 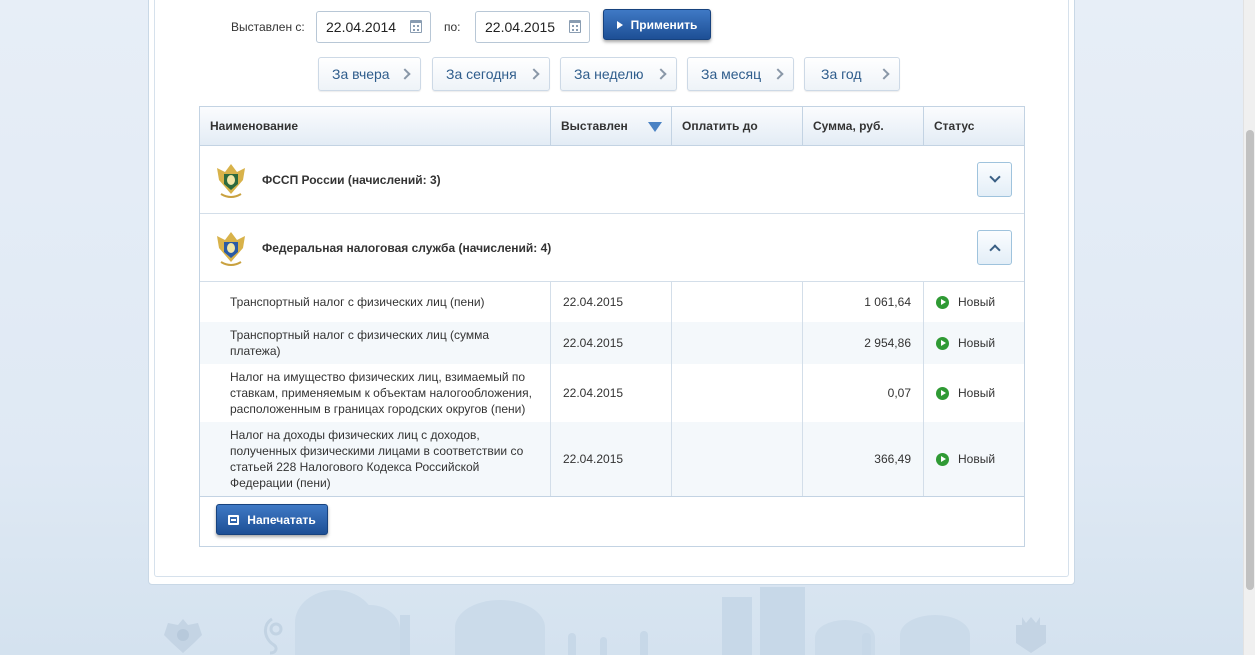 I want to click on chevron-down-icon, so click(x=995, y=177).